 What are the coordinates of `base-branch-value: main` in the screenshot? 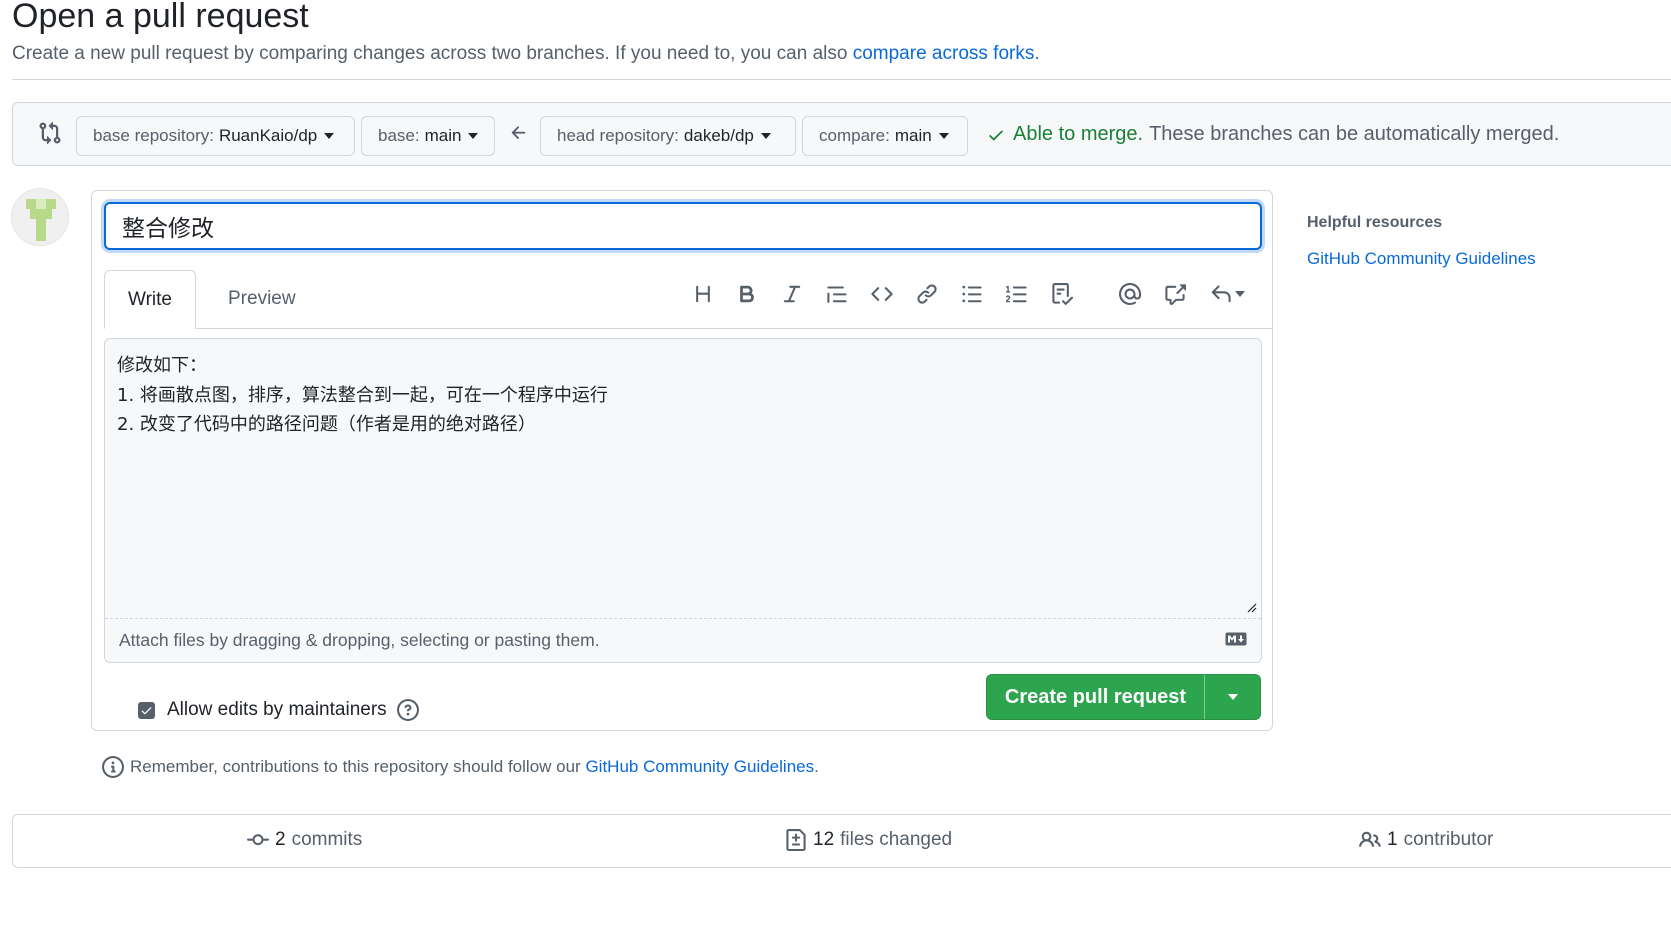 It's located at (443, 135).